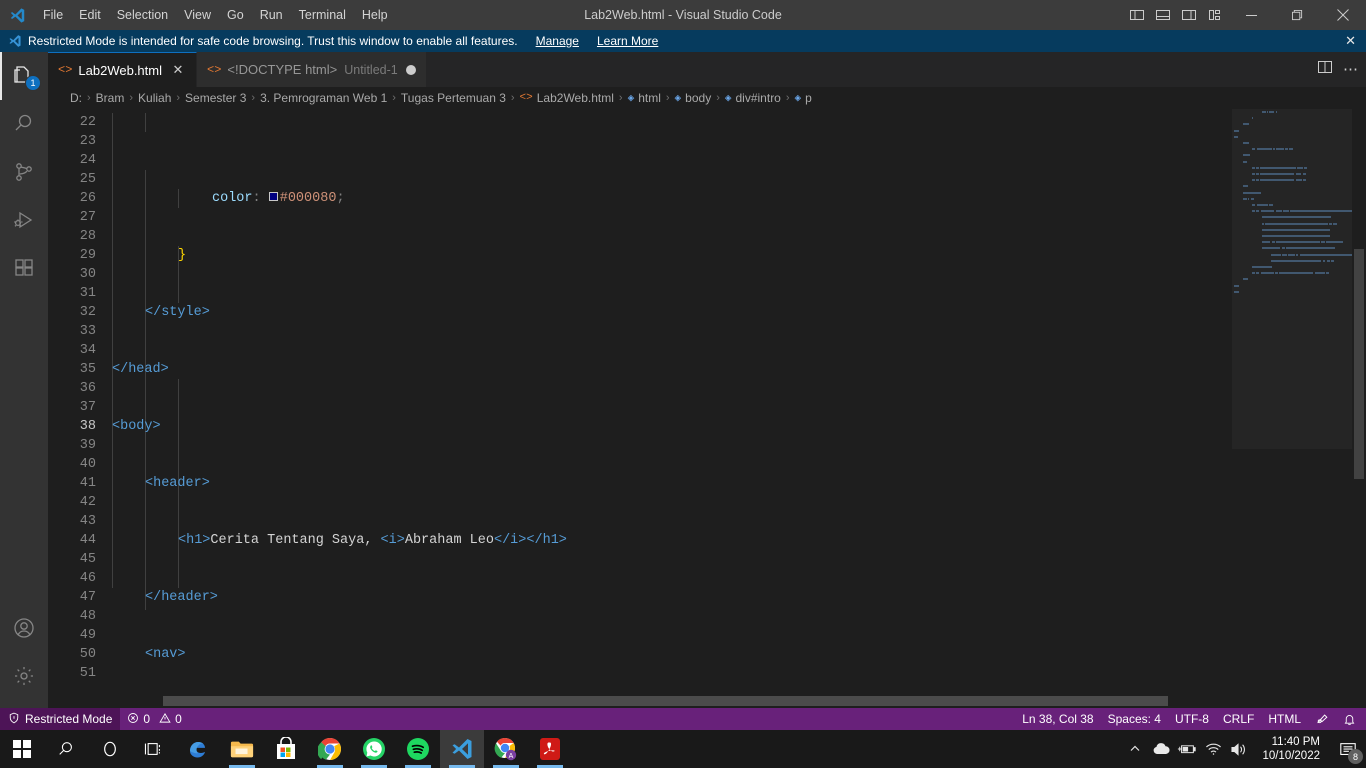 This screenshot has height=768, width=1366. I want to click on breadcrumb-item-div-intro: ◈ div#intro, so click(753, 98).